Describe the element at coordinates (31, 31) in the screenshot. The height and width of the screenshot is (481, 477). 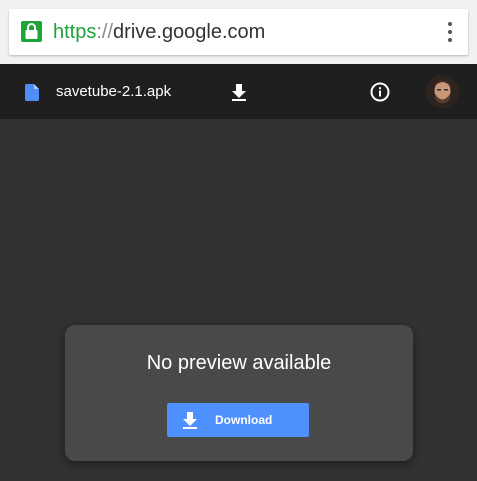
I see `lock-icon` at that location.